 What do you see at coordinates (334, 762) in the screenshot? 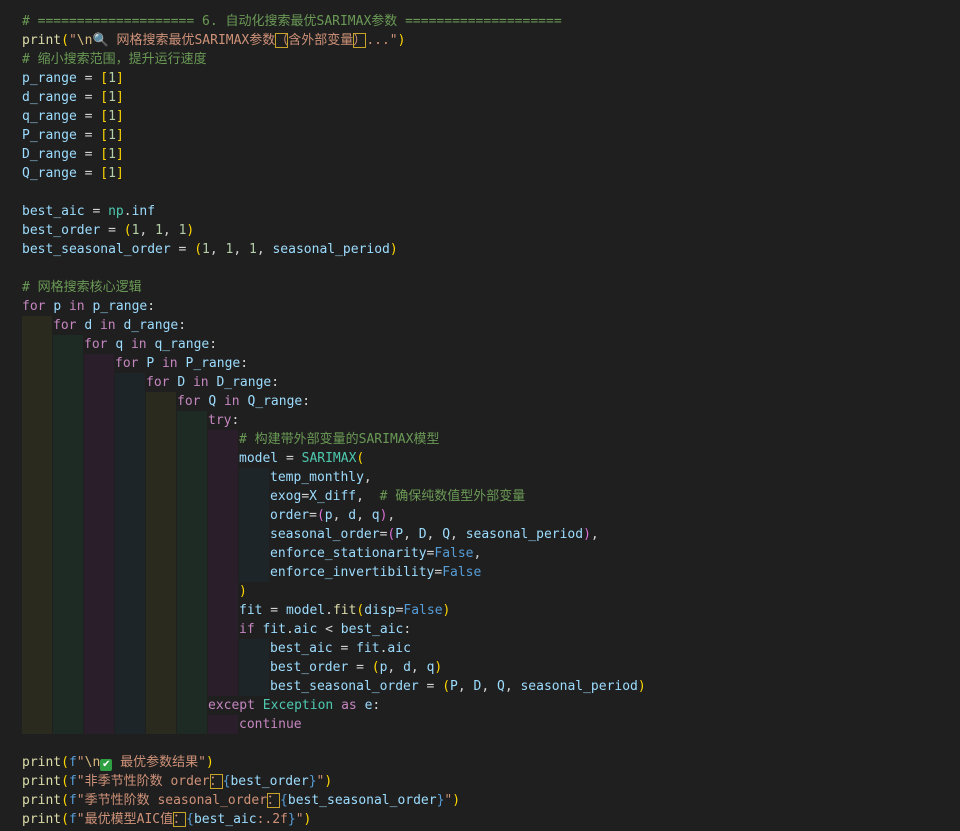
I see `code-line: print(f"\n ✔ 最优参数结果")` at bounding box center [334, 762].